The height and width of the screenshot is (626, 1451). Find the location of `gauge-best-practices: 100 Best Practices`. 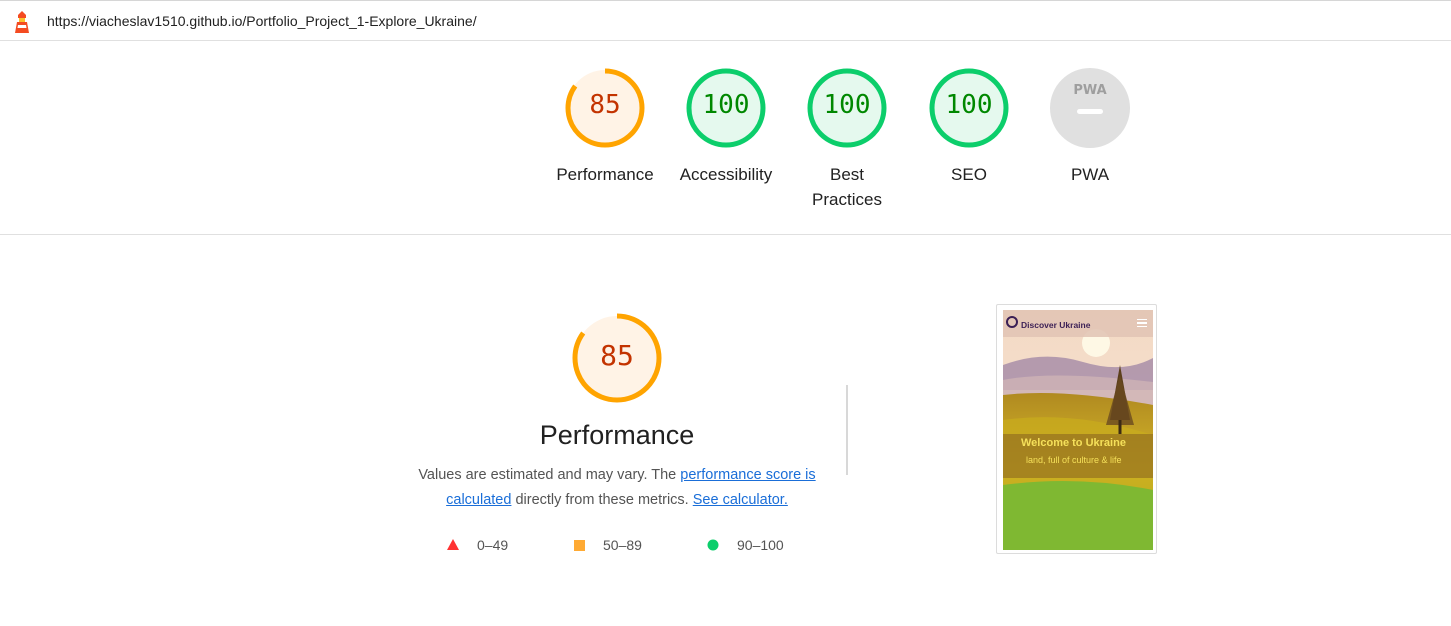

gauge-best-practices: 100 Best Practices is located at coordinates (847, 139).